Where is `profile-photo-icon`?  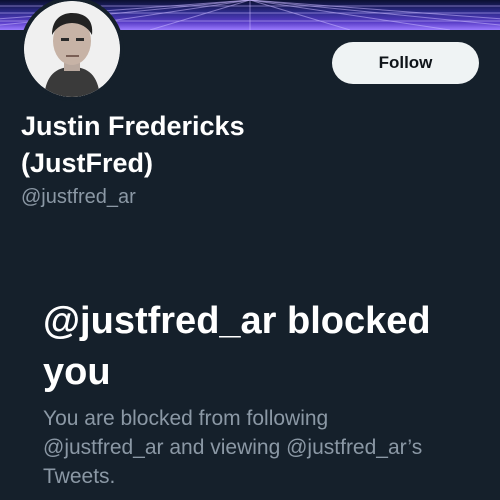 profile-photo-icon is located at coordinates (72, 49).